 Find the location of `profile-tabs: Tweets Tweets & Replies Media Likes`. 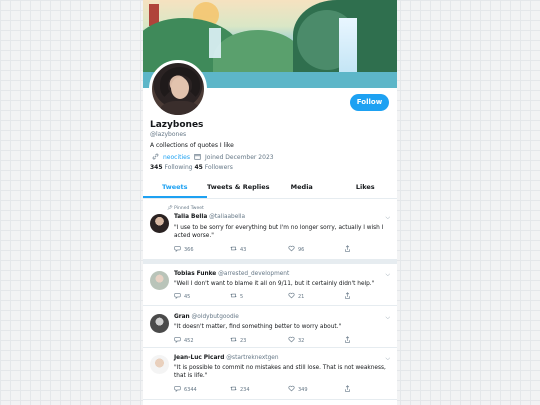

profile-tabs: Tweets Tweets & Replies Media Likes is located at coordinates (270, 189).